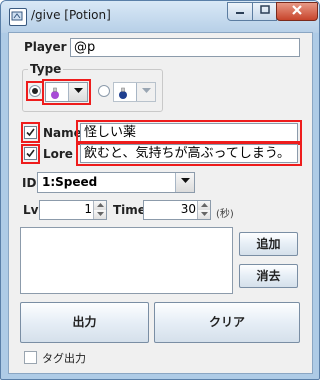 The height and width of the screenshot is (380, 320). Describe the element at coordinates (123, 92) in the screenshot. I see `potion-blue-icon` at that location.